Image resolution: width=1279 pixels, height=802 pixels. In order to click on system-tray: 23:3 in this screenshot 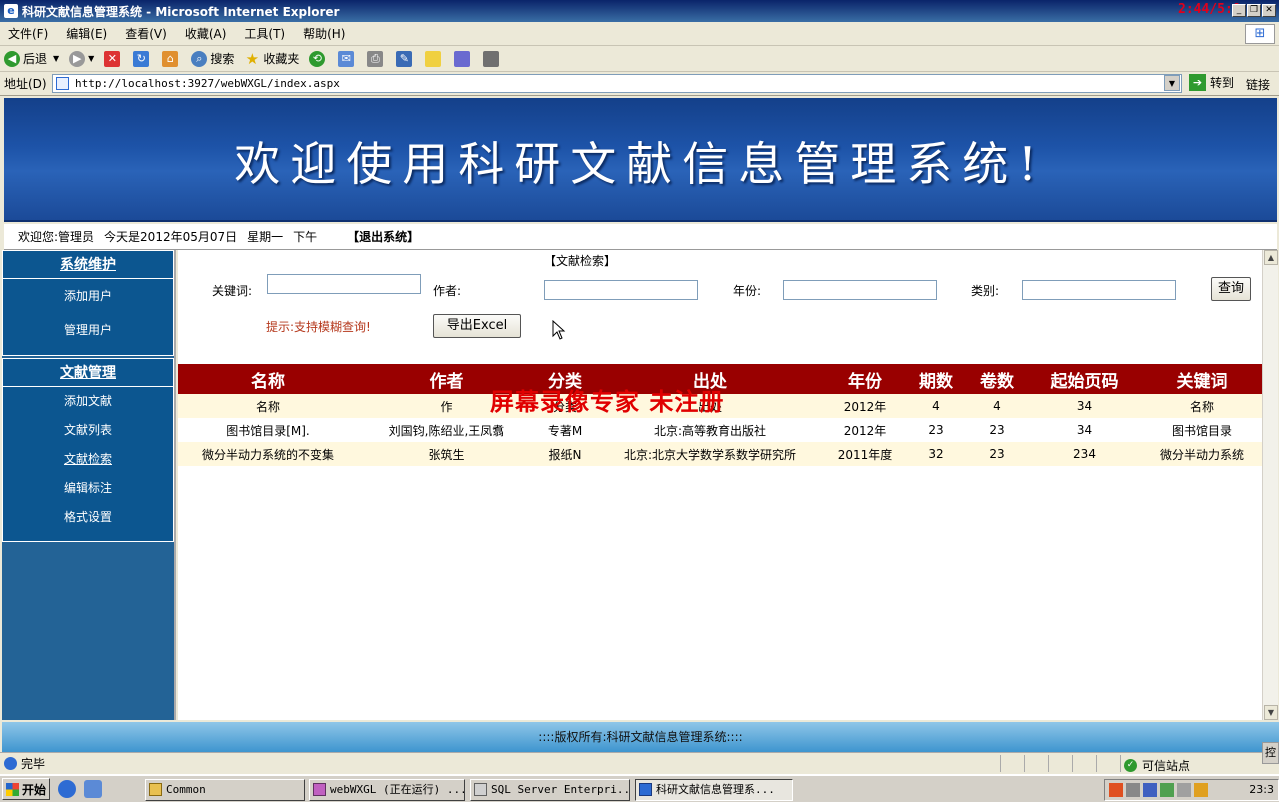, I will do `click(1191, 790)`.